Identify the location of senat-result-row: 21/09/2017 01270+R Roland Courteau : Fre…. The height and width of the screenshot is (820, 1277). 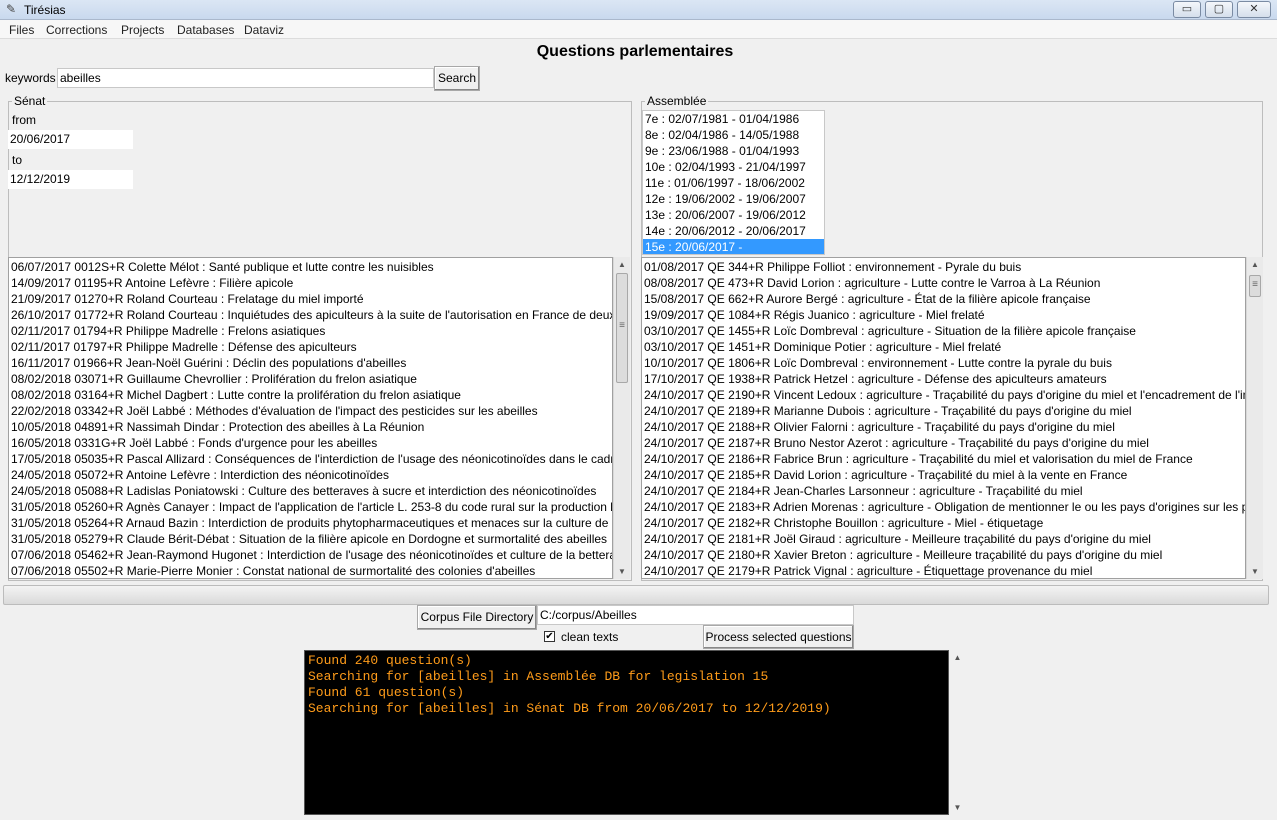
(310, 299).